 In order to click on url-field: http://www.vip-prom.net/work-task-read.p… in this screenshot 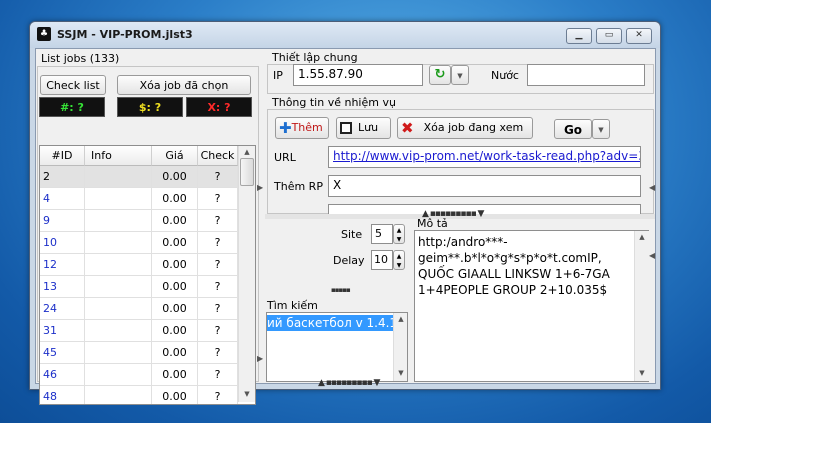, I will do `click(484, 157)`.